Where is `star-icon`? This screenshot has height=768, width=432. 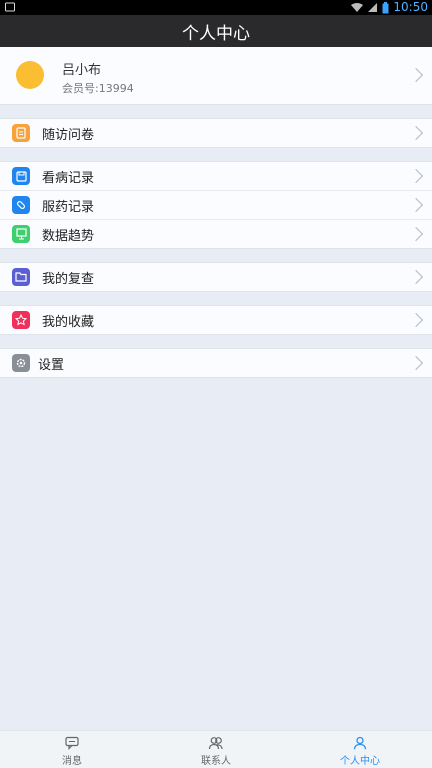
star-icon is located at coordinates (21, 320).